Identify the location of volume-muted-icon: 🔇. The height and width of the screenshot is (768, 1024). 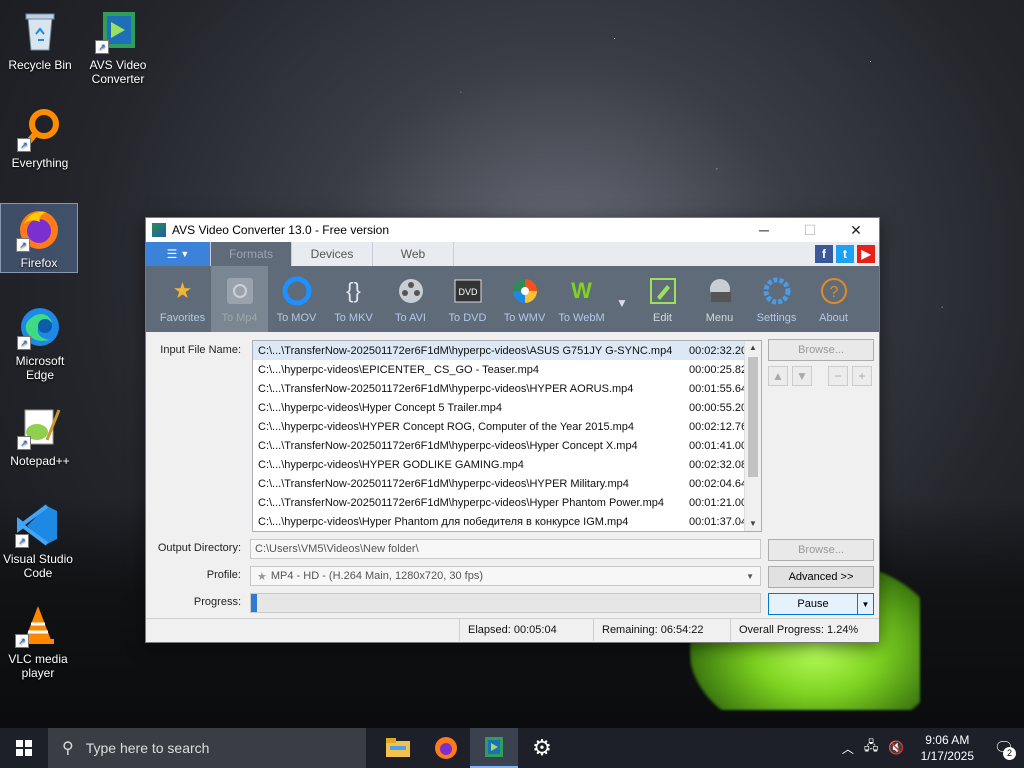
(896, 748).